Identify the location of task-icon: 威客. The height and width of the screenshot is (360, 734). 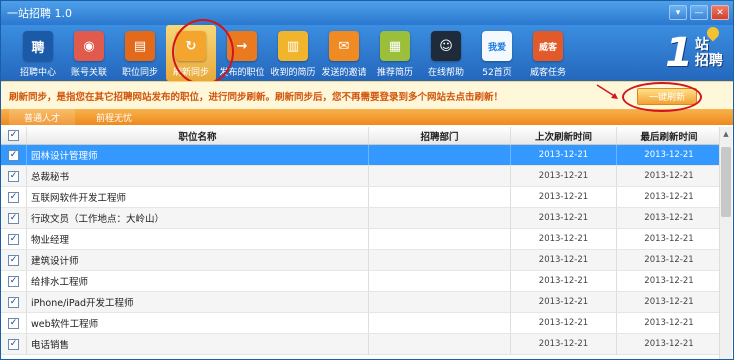
(548, 46).